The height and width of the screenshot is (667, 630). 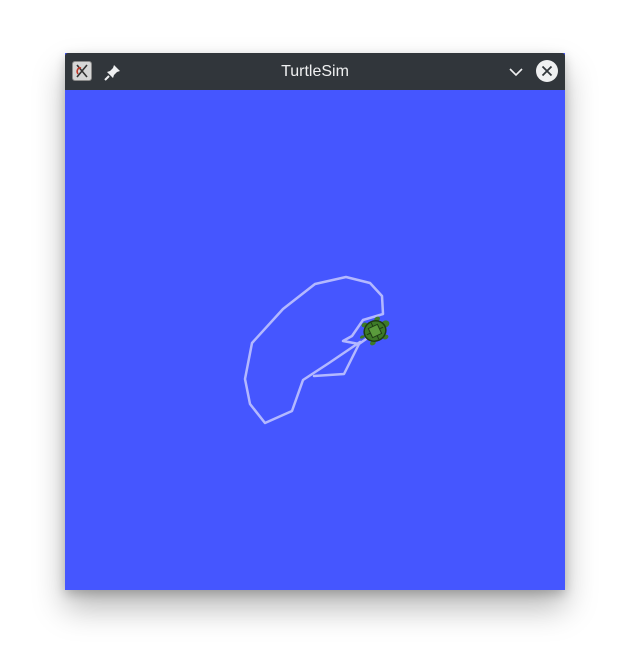 I want to click on chevron-down-icon, so click(x=516, y=72).